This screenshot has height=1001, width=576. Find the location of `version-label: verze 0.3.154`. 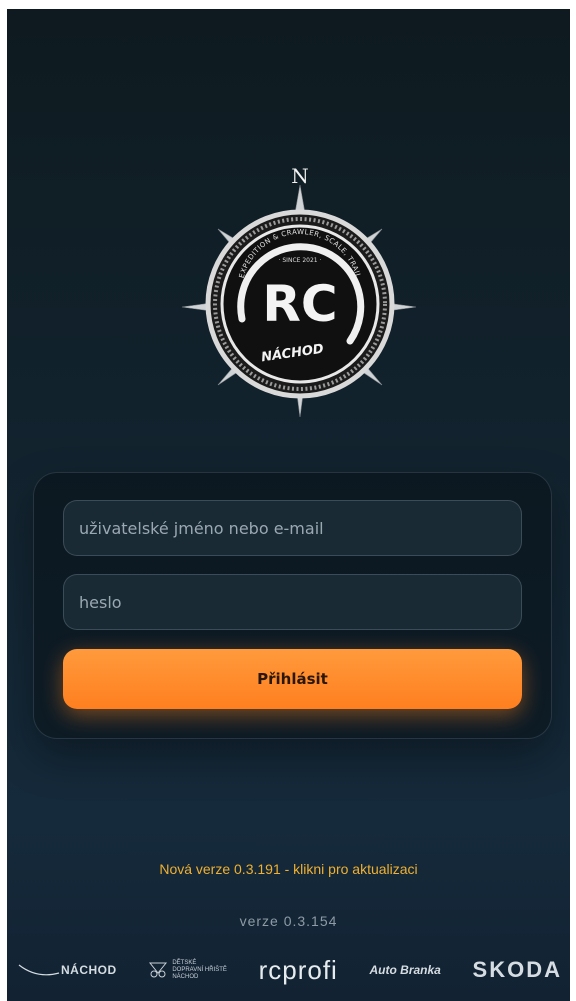

version-label: verze 0.3.154 is located at coordinates (288, 921).